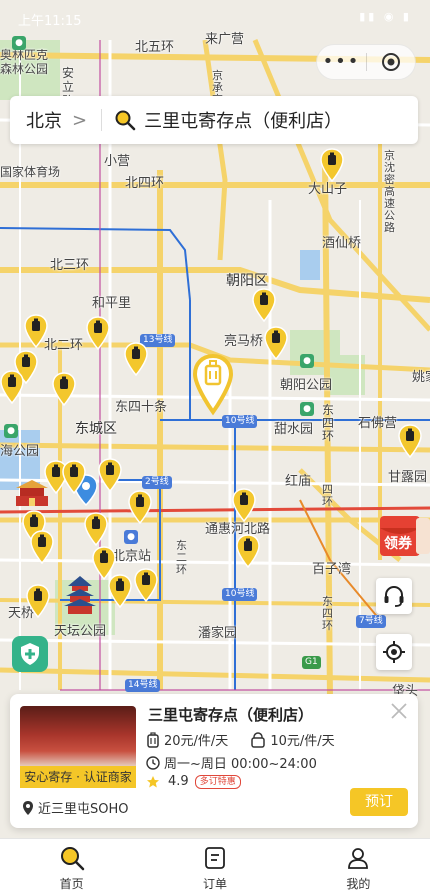 This screenshot has width=430, height=894. I want to click on coupon-button: 领券, so click(403, 536).